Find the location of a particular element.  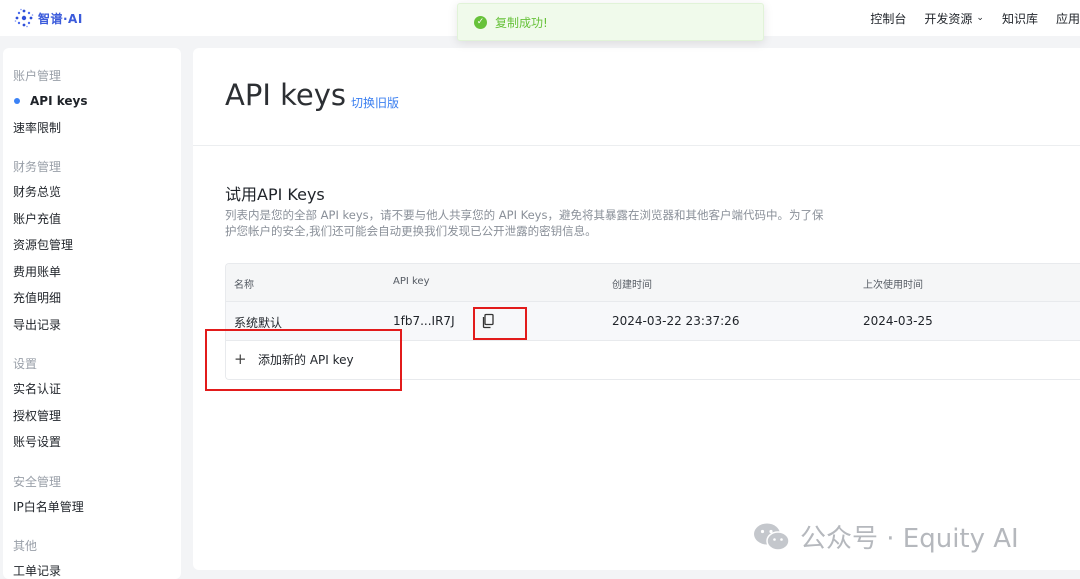

add-key-highlight-box is located at coordinates (303, 360).